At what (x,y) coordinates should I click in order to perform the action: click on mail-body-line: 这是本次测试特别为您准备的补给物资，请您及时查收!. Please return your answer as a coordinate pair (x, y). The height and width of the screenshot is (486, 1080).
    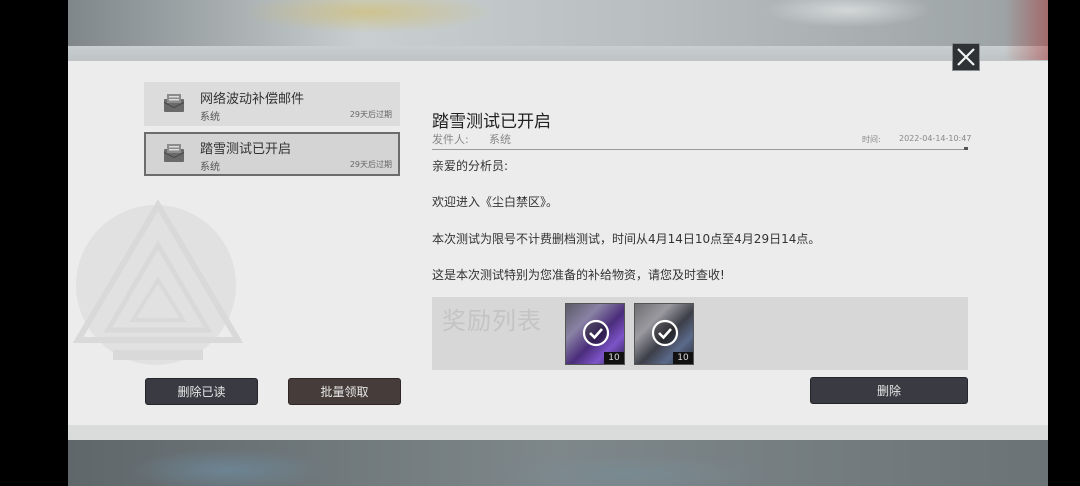
    Looking at the image, I should click on (578, 275).